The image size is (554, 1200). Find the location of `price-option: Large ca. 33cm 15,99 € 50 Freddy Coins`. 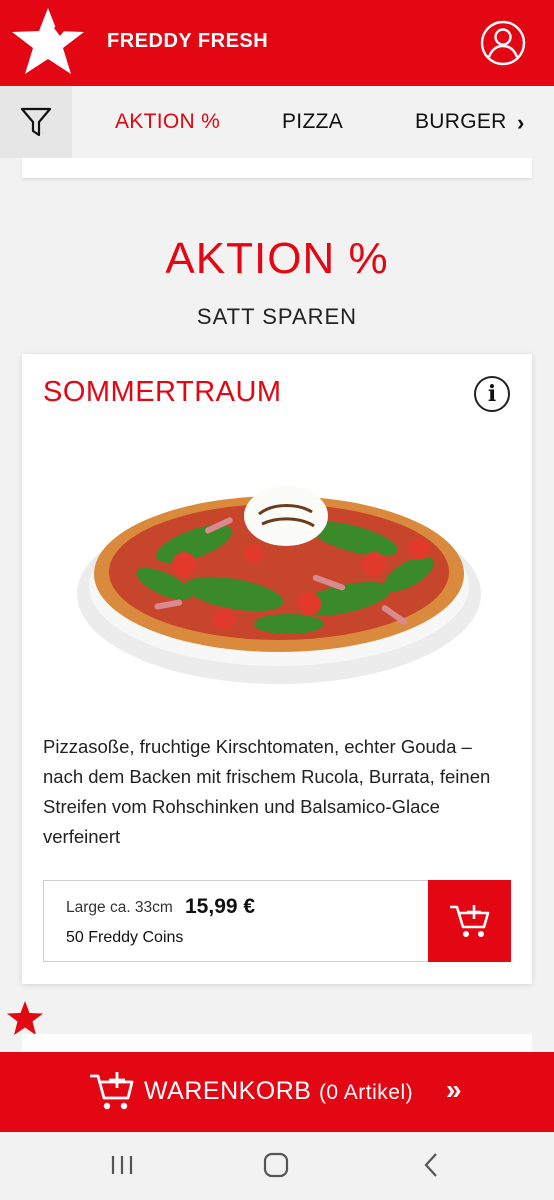

price-option: Large ca. 33cm 15,99 € 50 Freddy Coins is located at coordinates (277, 921).